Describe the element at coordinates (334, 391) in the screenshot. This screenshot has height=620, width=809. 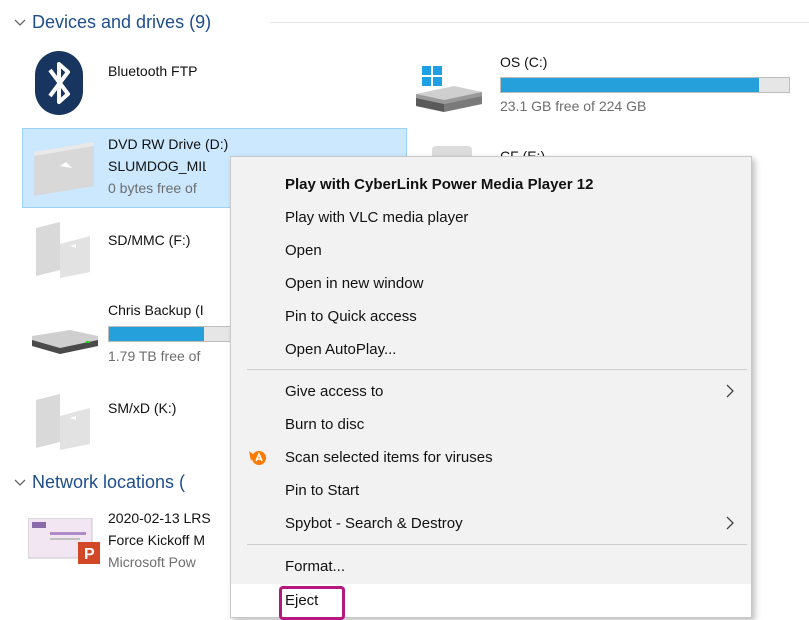
I see `menu-item-label: Give access to` at that location.